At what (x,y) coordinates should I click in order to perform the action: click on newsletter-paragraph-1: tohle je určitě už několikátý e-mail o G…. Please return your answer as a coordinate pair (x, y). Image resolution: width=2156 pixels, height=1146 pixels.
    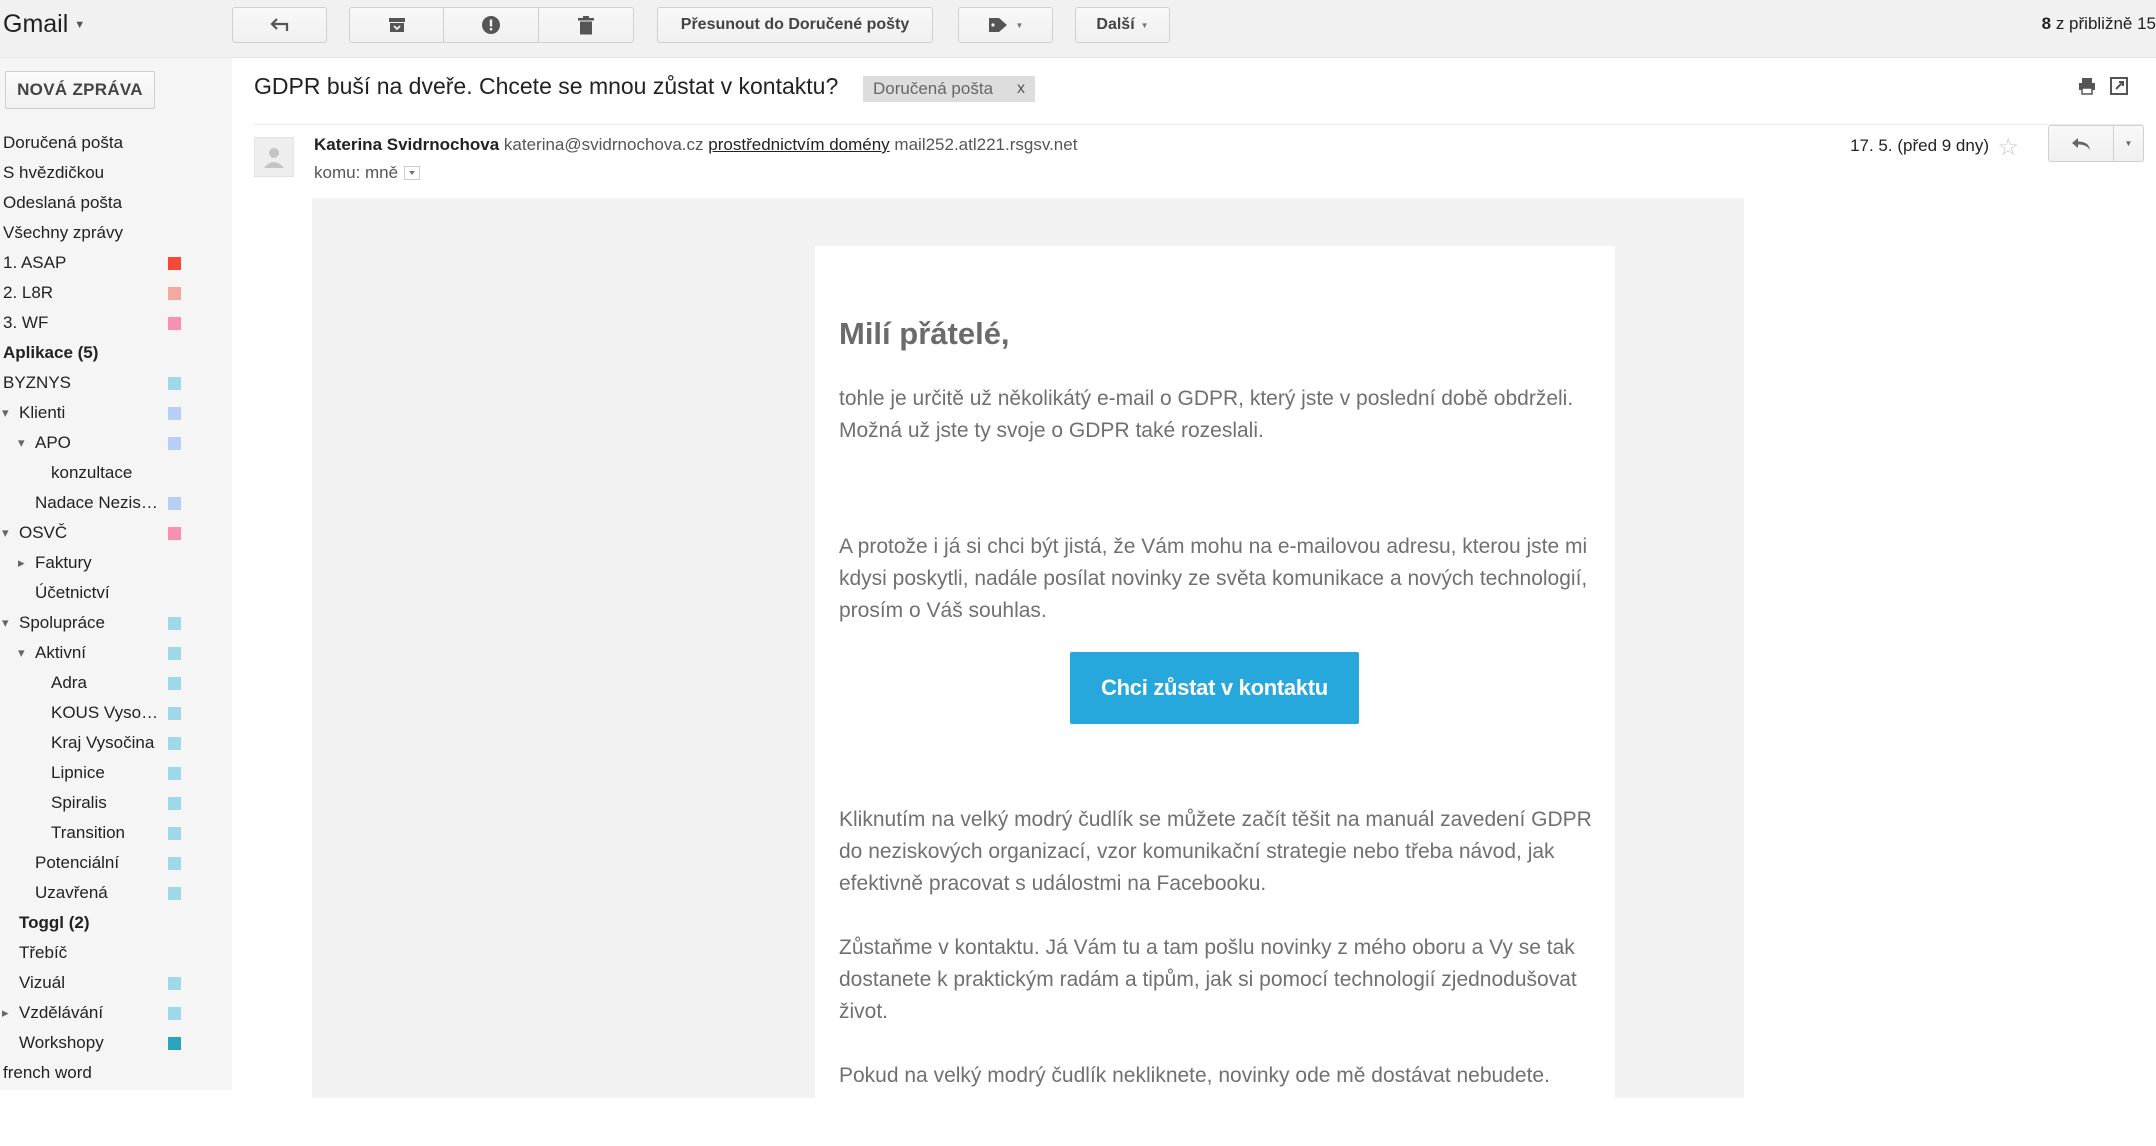
    Looking at the image, I should click on (1206, 414).